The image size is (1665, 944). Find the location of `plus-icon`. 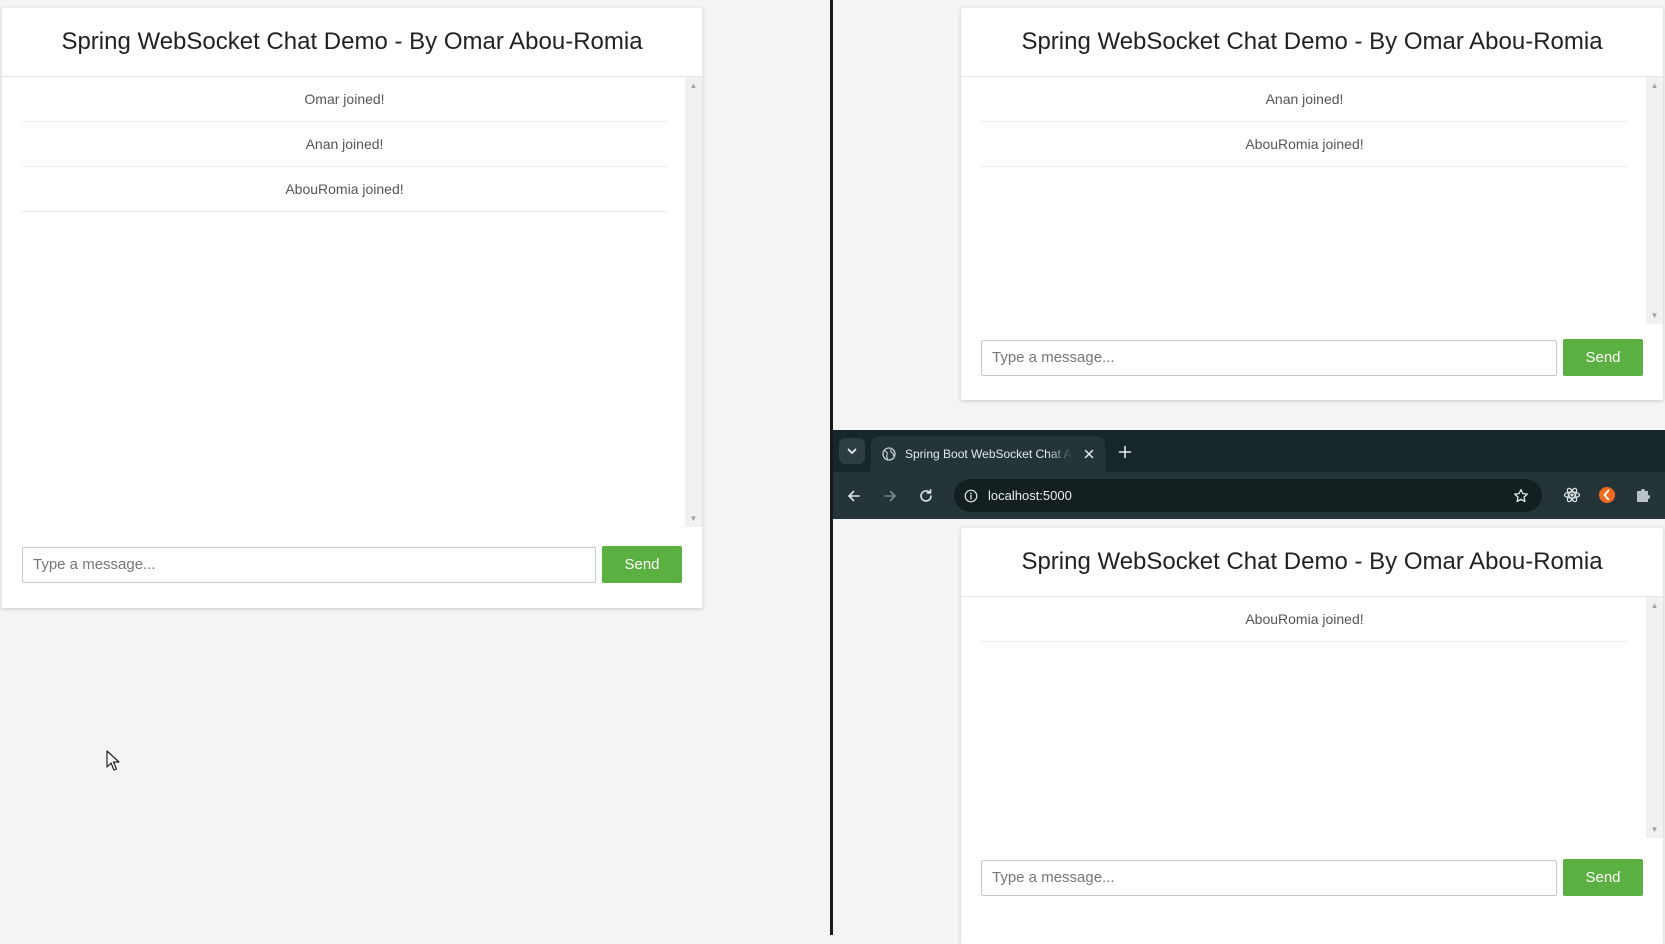

plus-icon is located at coordinates (1125, 452).